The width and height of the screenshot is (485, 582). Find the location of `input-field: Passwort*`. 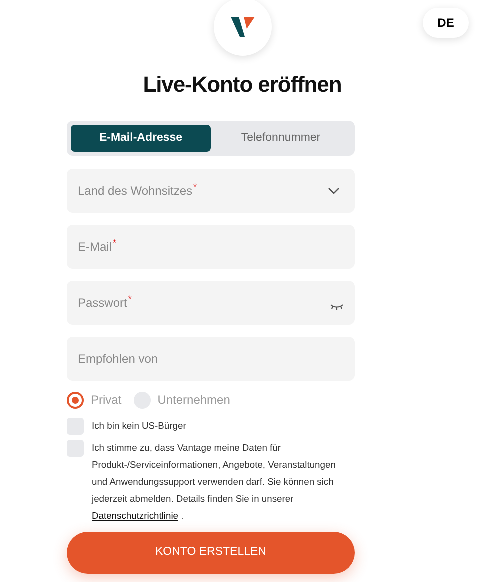

input-field: Passwort* is located at coordinates (211, 303).